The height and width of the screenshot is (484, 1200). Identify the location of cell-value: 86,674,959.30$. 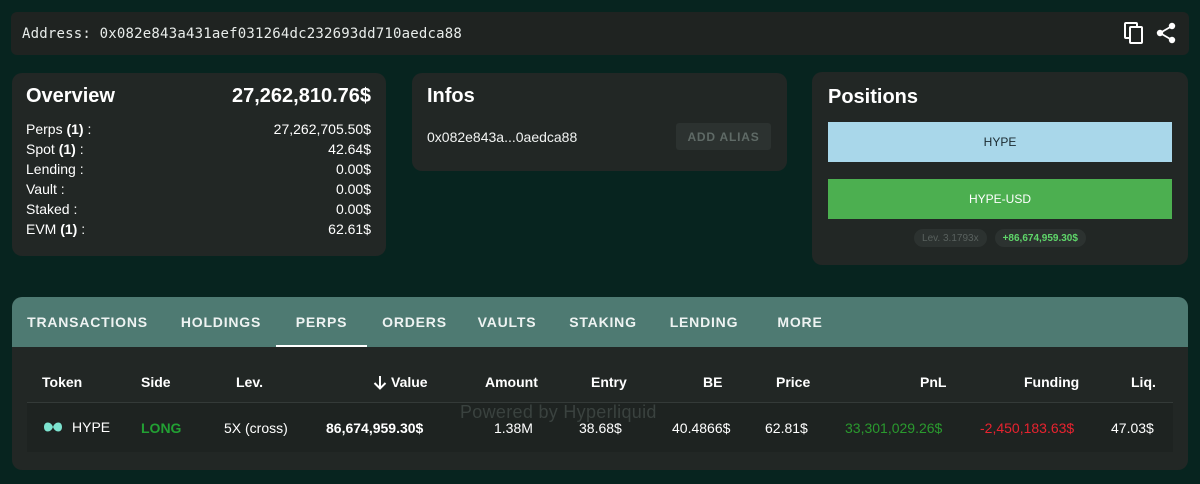
(375, 428).